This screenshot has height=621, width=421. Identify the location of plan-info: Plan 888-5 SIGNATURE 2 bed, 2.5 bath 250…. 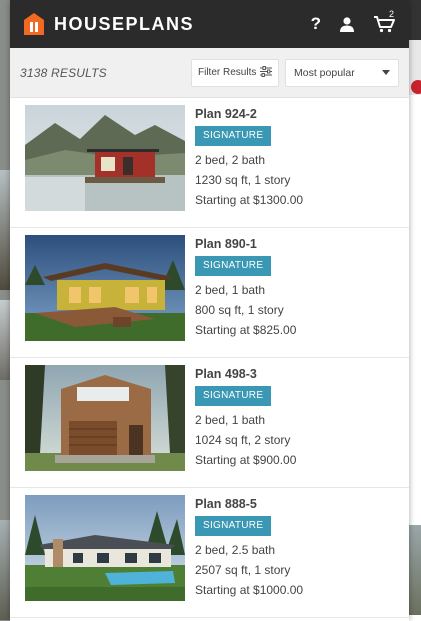
(244, 556).